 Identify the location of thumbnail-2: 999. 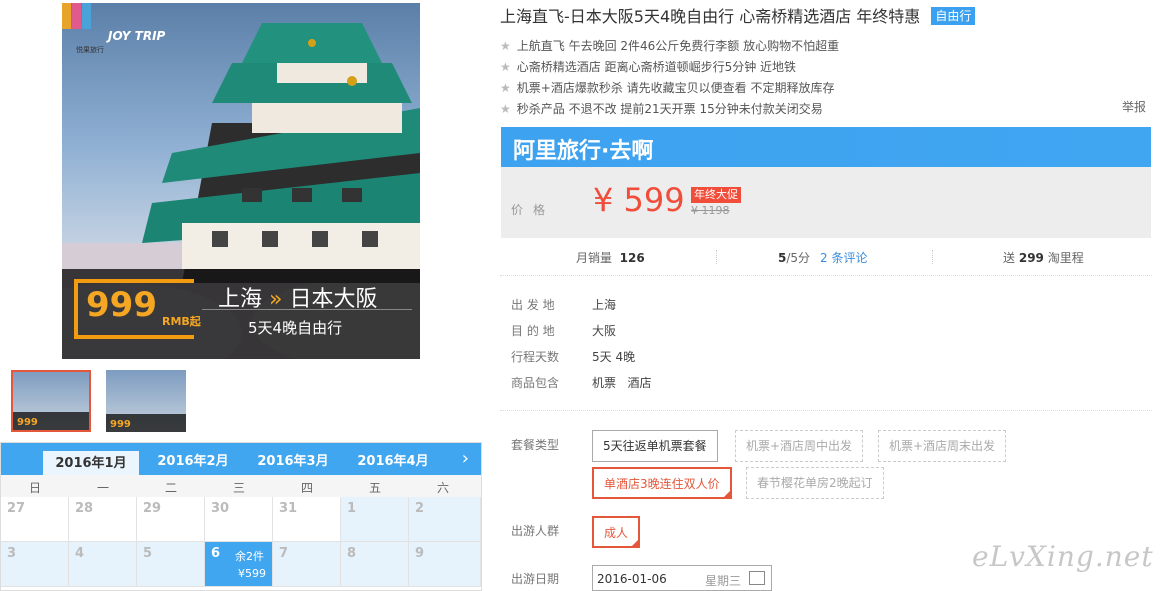
(146, 401).